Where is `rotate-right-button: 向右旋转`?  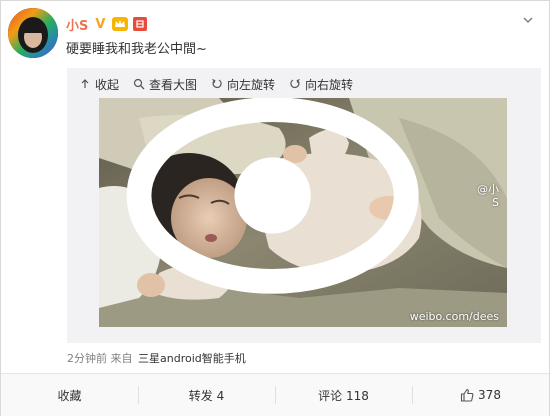
rotate-right-button: 向右旋转 is located at coordinates (321, 84).